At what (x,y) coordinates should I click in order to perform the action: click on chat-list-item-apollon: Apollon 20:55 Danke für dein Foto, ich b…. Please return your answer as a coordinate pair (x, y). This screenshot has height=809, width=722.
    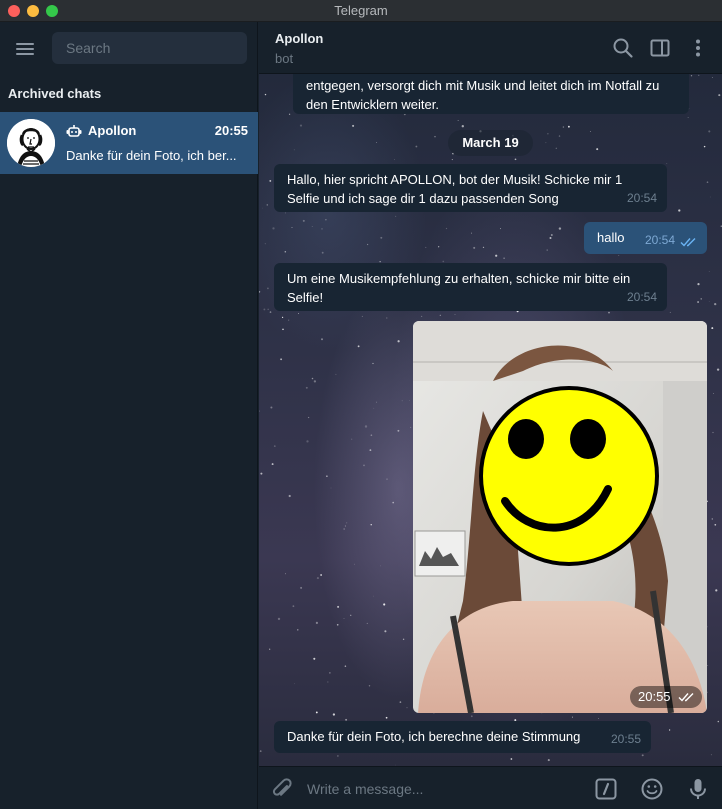
    Looking at the image, I should click on (129, 143).